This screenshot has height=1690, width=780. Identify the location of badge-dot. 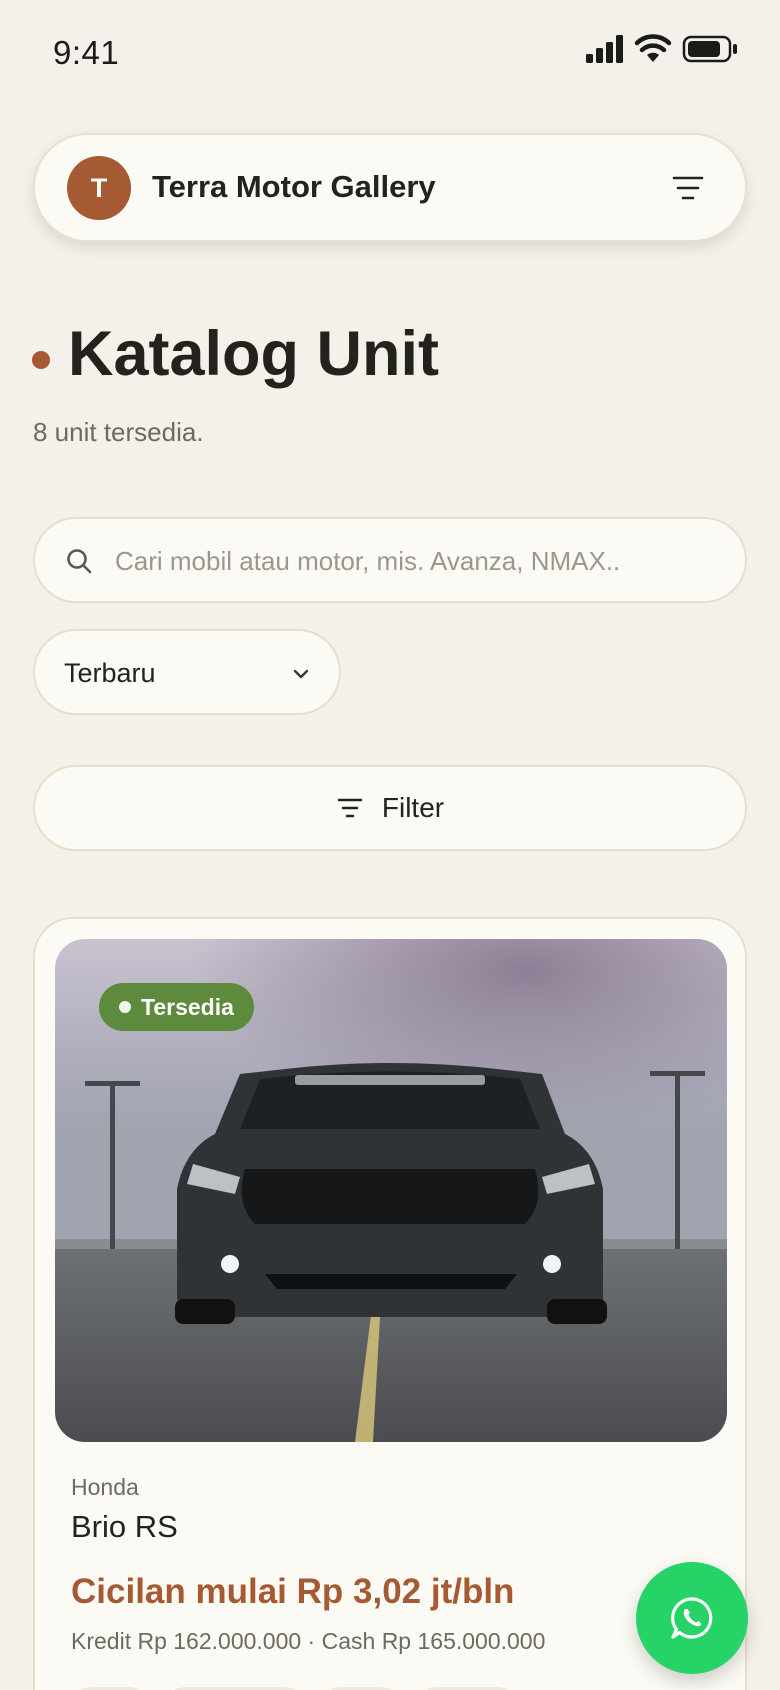
(125, 1007).